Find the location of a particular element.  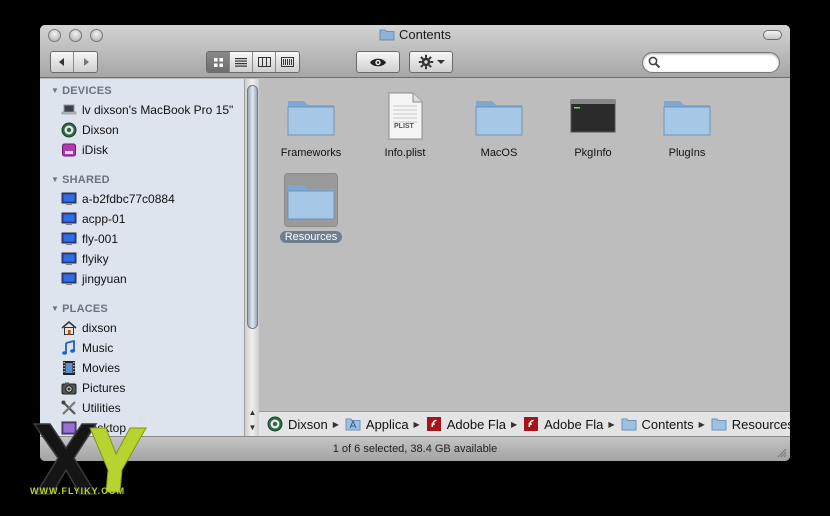

sidebar-header-shared: ▼ SHARED is located at coordinates (80, 180).